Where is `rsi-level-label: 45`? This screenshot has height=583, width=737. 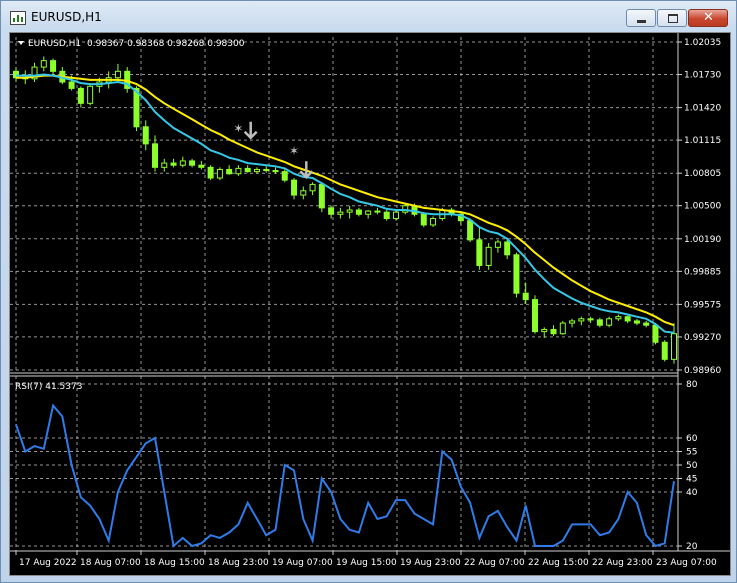
rsi-level-label: 45 is located at coordinates (691, 480).